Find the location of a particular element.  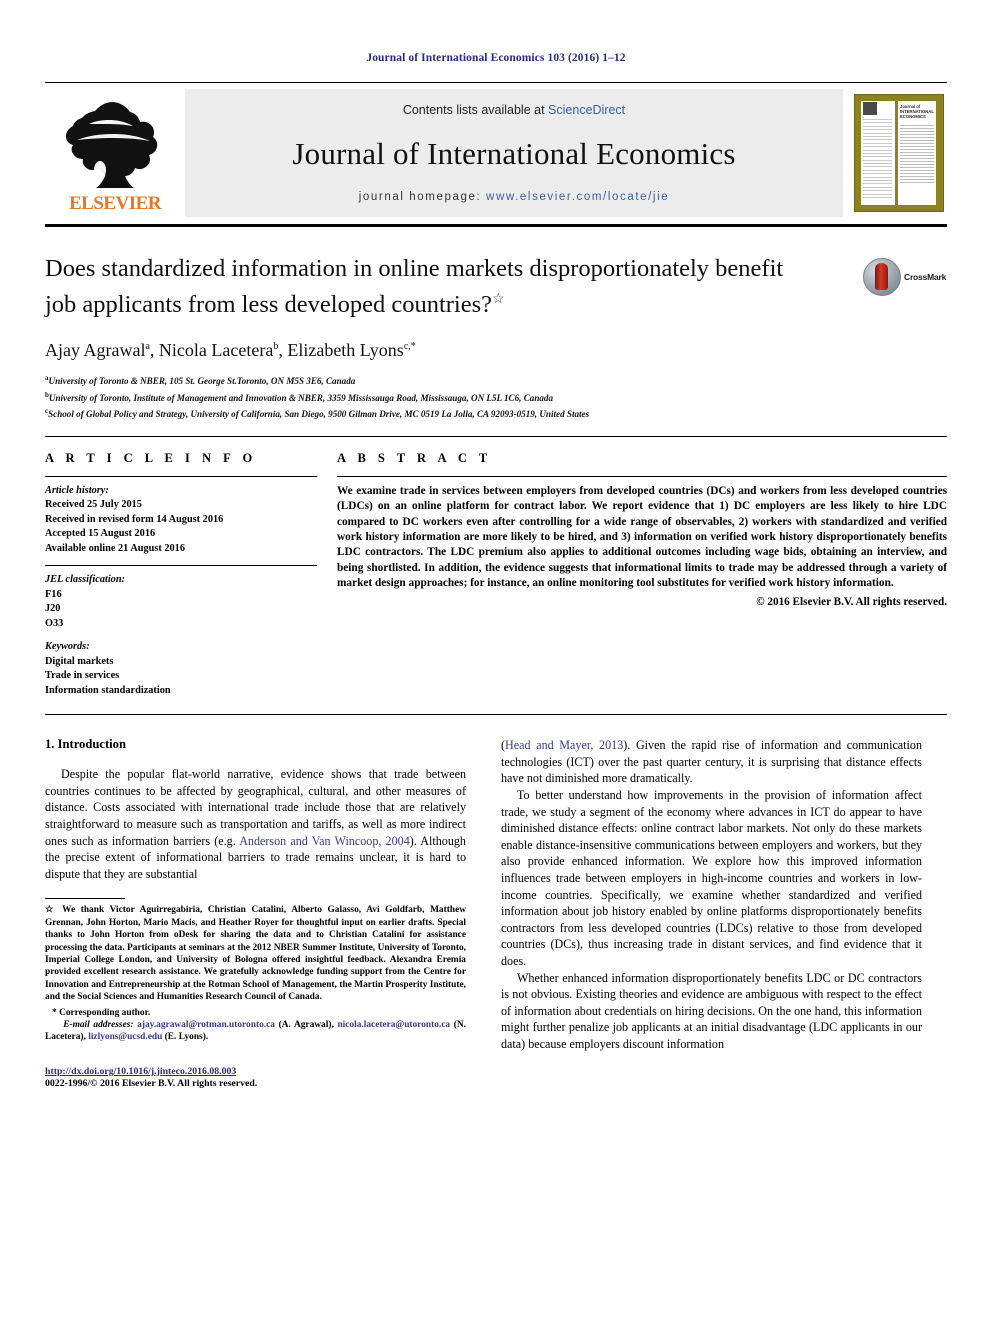

crossmark-badge: CrossMark is located at coordinates (905, 277).